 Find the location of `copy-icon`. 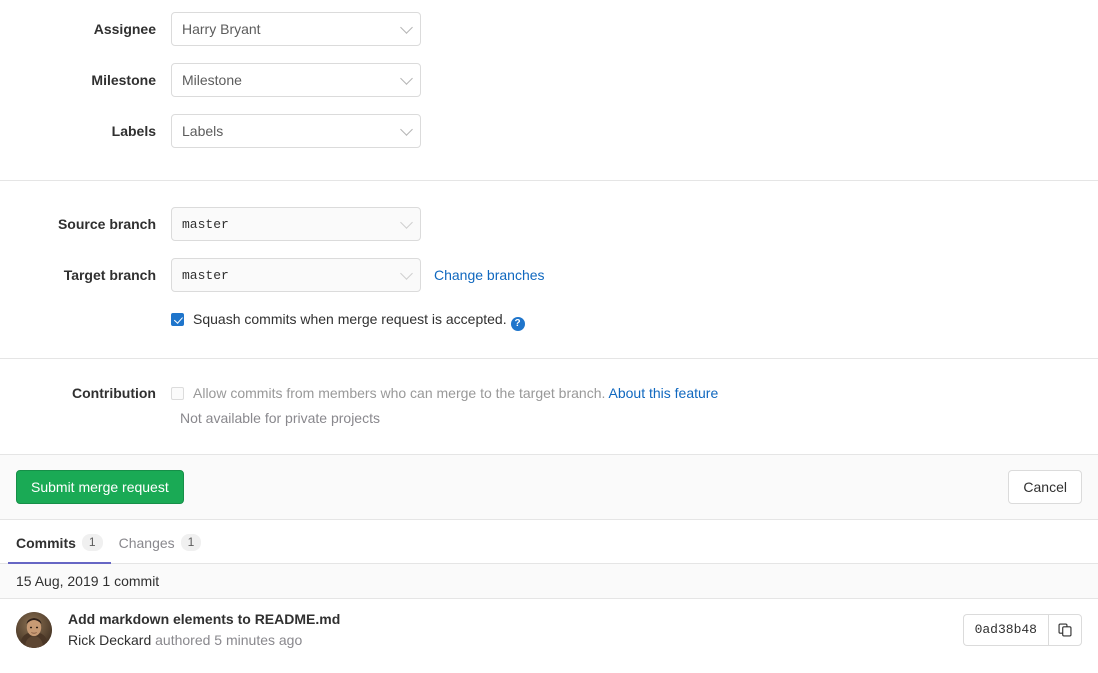

copy-icon is located at coordinates (1065, 630).